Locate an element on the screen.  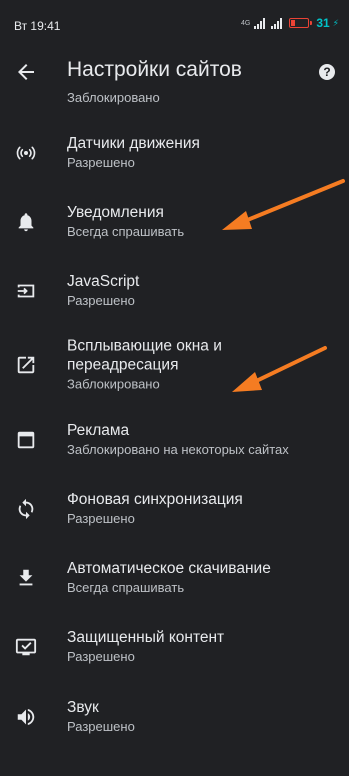
list-item-protected-content: Защищенный контент Разрешено is located at coordinates (174, 647).